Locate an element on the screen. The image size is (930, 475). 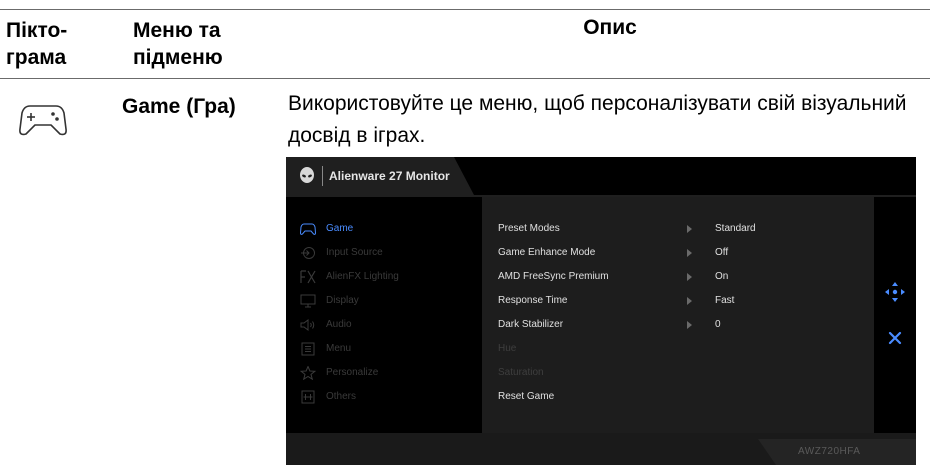
menu-name-game: Game (Гра) is located at coordinates (179, 106).